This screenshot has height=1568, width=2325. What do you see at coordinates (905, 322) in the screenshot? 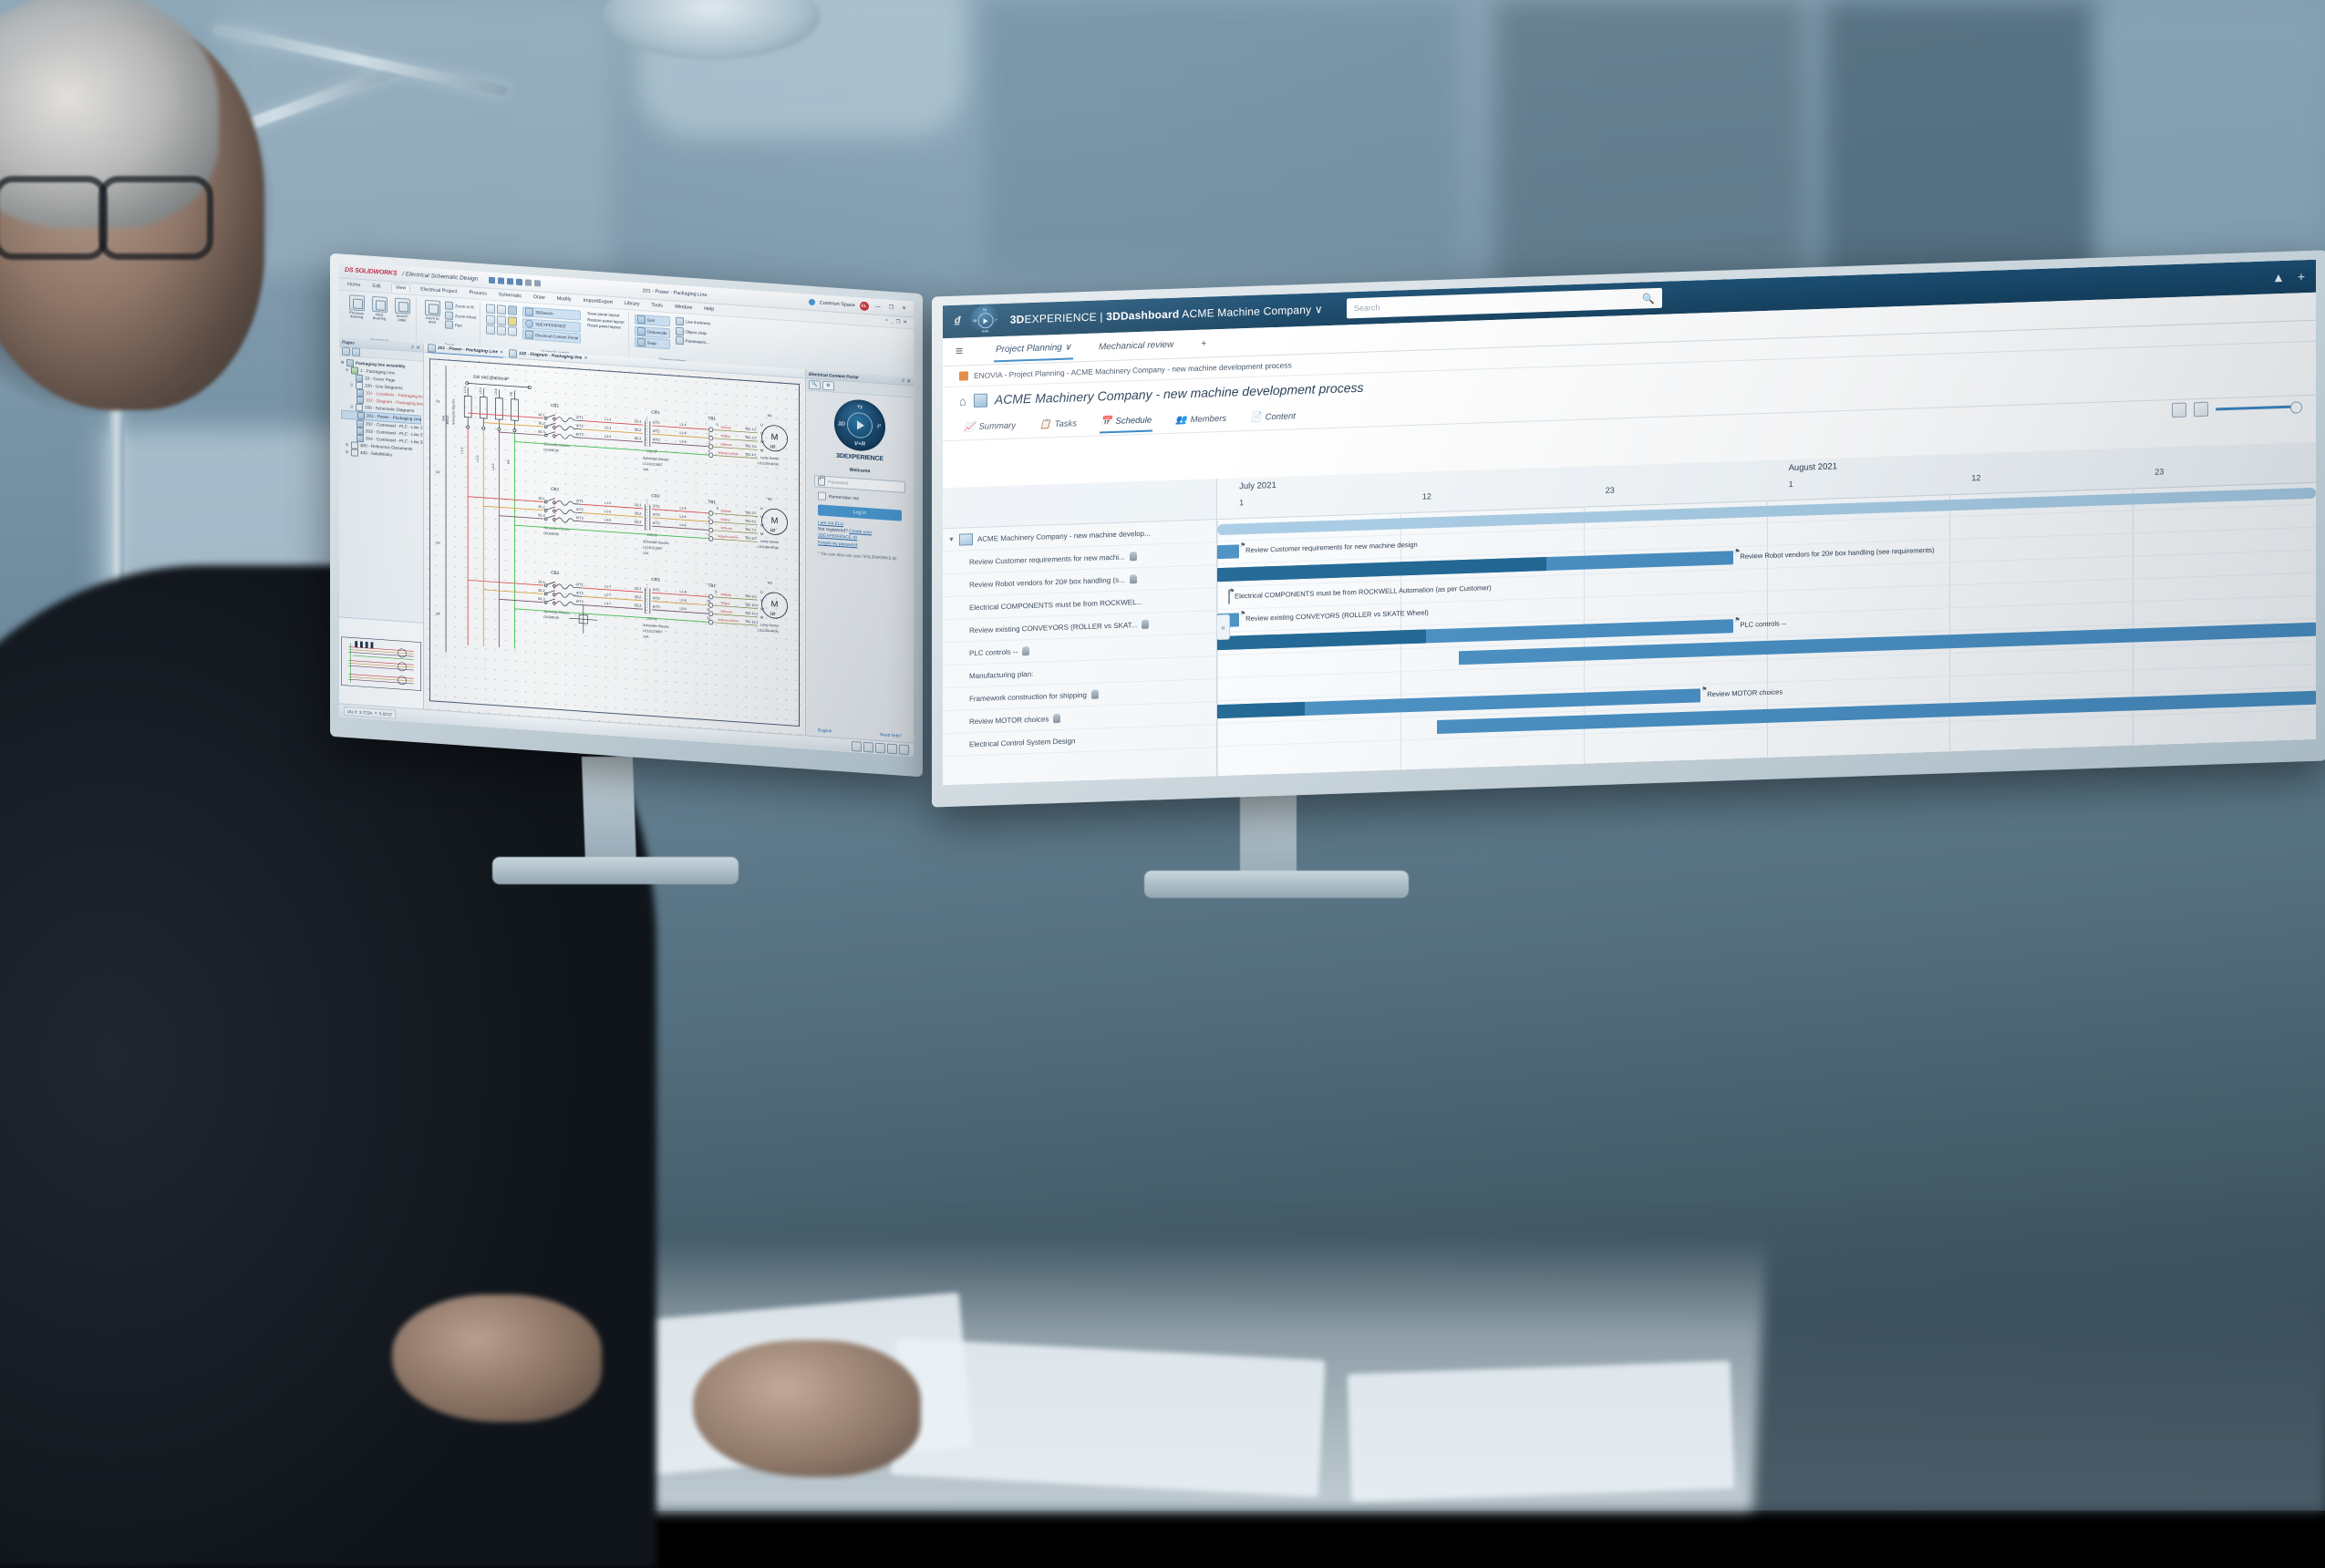
I see `ribbon-close-icon: ✕` at bounding box center [905, 322].